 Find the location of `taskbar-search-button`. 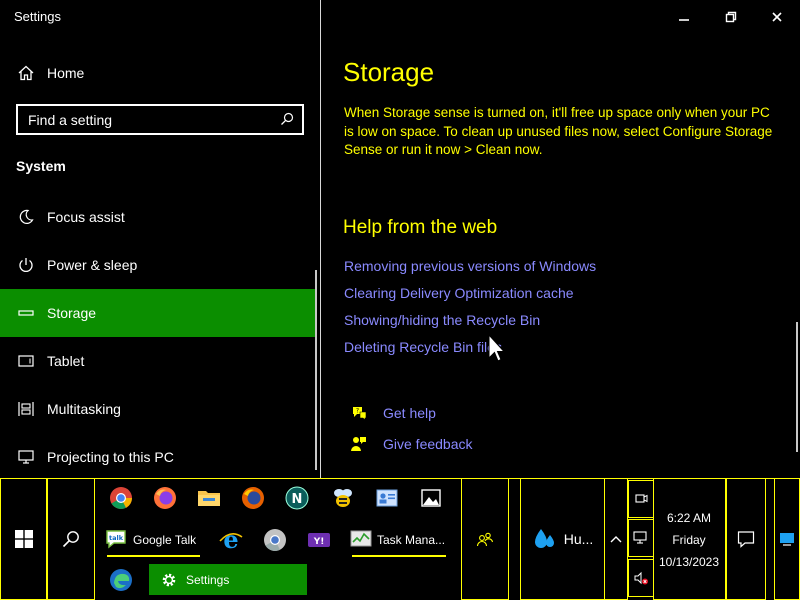

taskbar-search-button is located at coordinates (71, 539).